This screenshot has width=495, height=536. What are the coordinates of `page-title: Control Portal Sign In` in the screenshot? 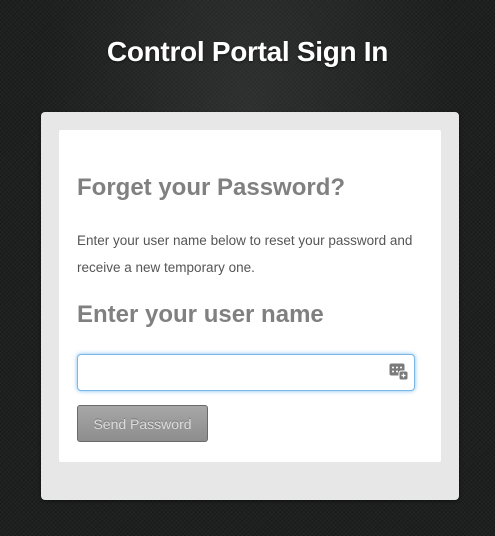 It's located at (247, 51).